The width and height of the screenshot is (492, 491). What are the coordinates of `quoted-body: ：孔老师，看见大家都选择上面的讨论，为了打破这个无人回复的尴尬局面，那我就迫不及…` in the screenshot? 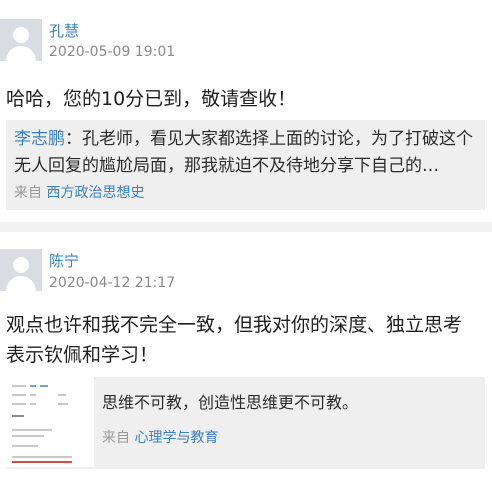 It's located at (243, 152).